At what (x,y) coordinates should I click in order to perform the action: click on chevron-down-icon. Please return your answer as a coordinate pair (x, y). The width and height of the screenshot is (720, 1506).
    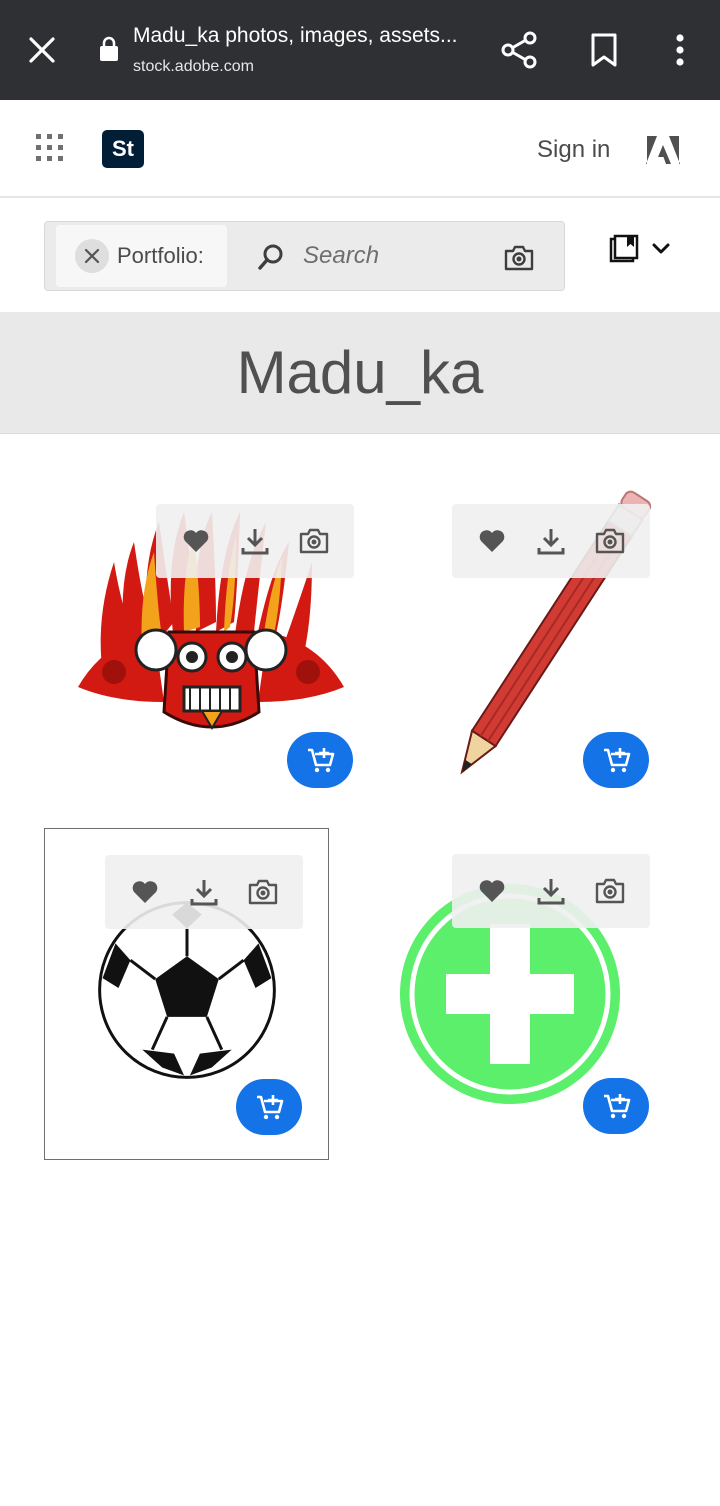
    Looking at the image, I should click on (661, 251).